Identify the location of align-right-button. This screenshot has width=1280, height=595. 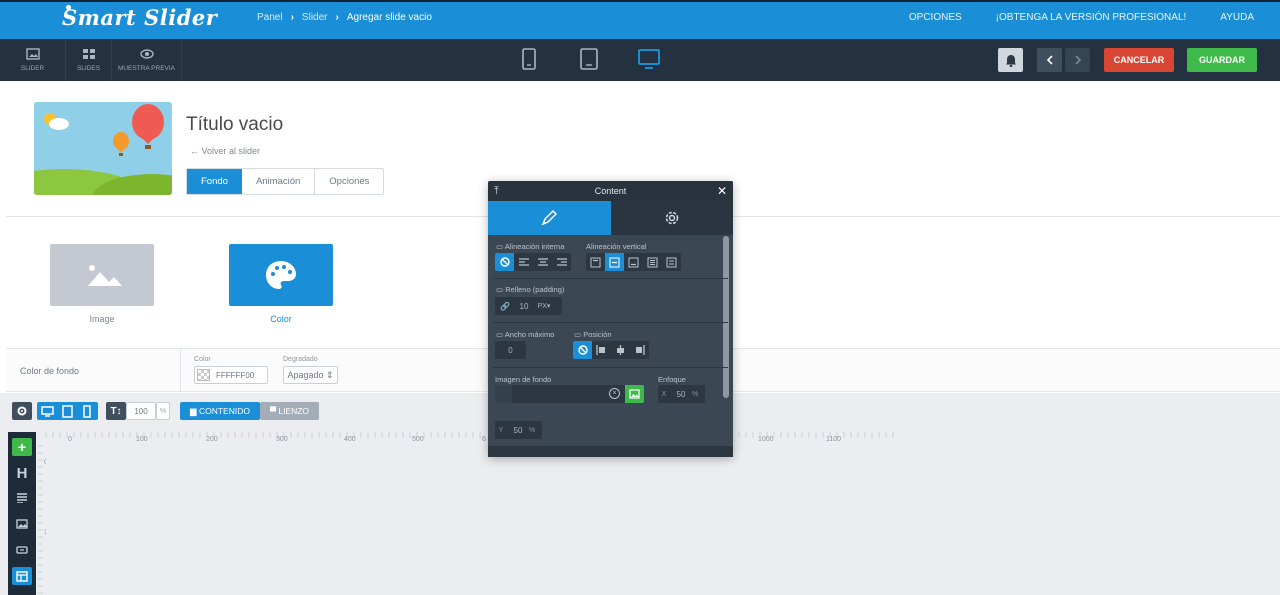
(561, 262).